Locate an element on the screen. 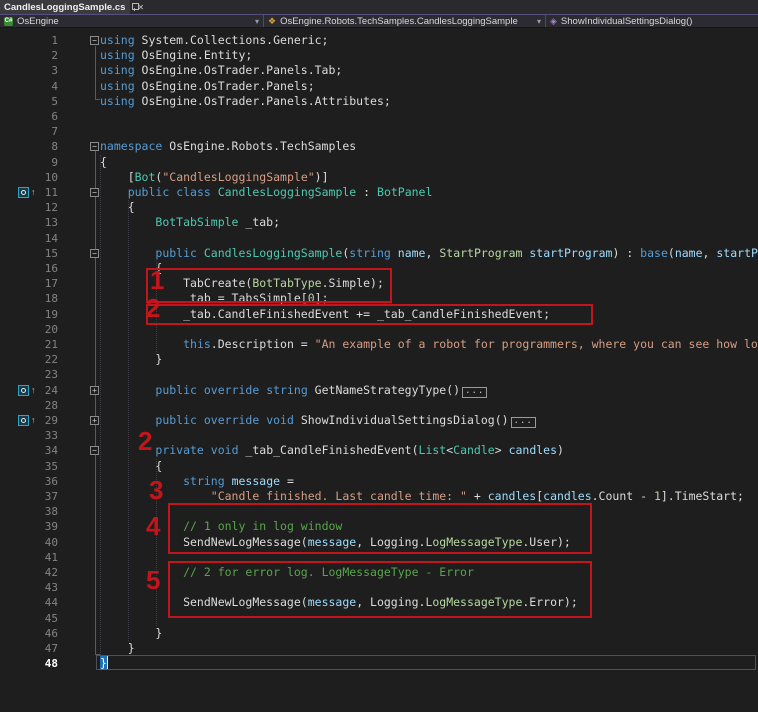  line-number: 39 is located at coordinates (51, 527).